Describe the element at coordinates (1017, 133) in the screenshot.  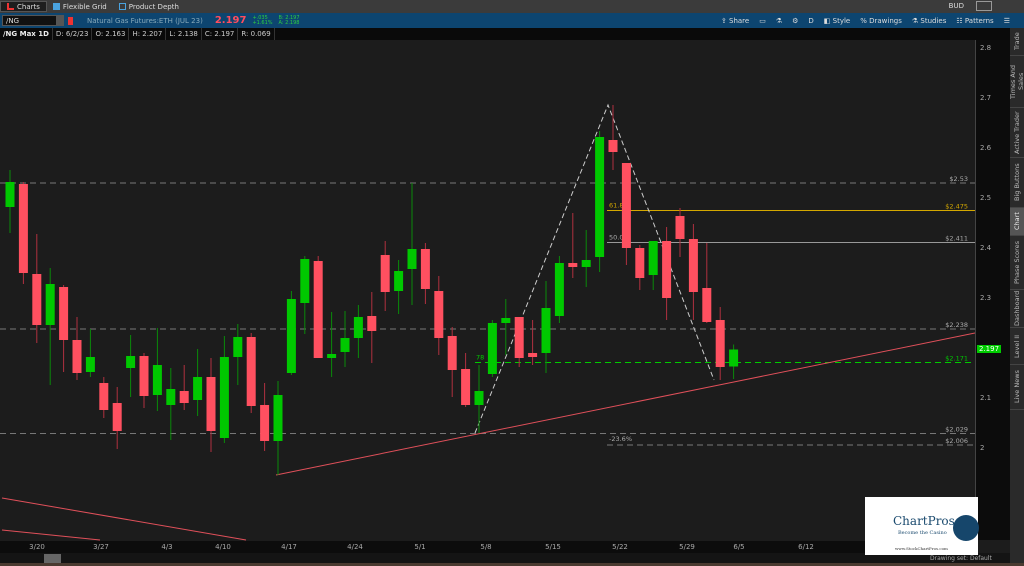
I see `side-tab-active-trader: Active Trader` at that location.